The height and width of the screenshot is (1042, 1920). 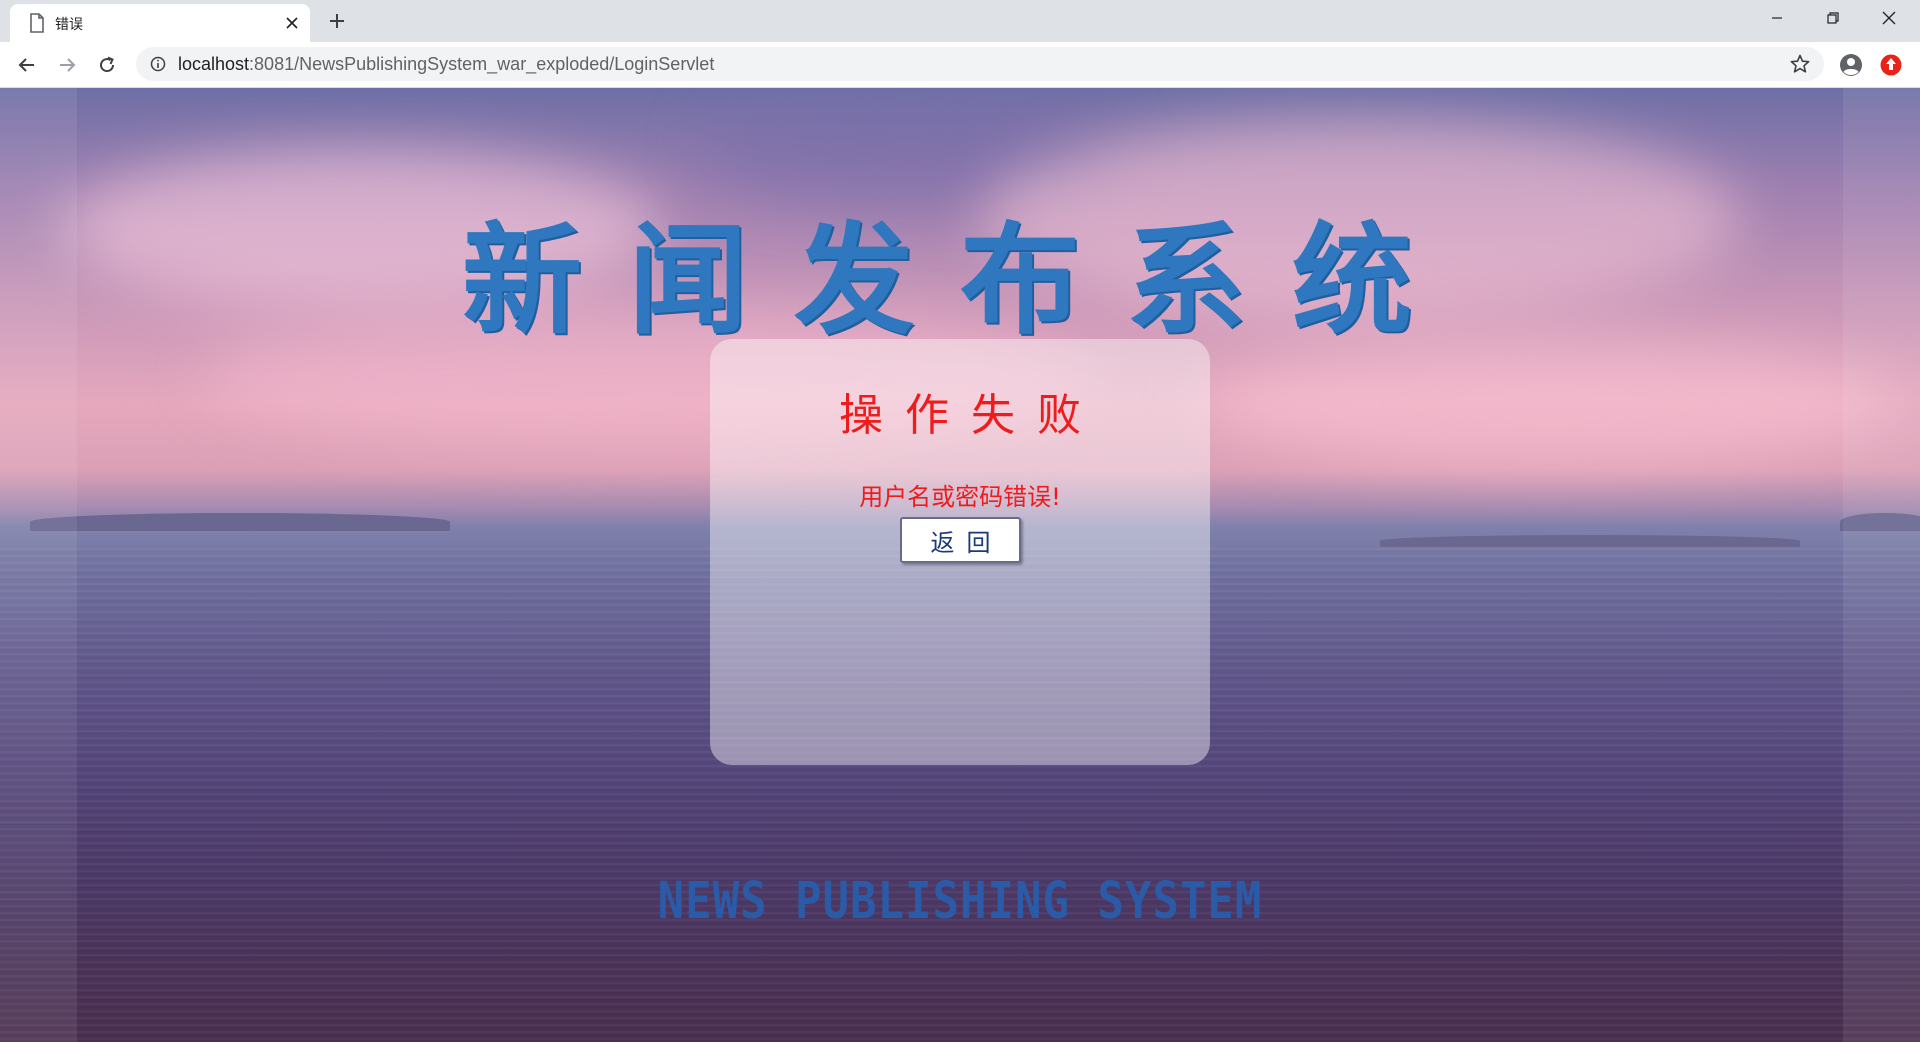 I want to click on restore-icon, so click(x=1833, y=18).